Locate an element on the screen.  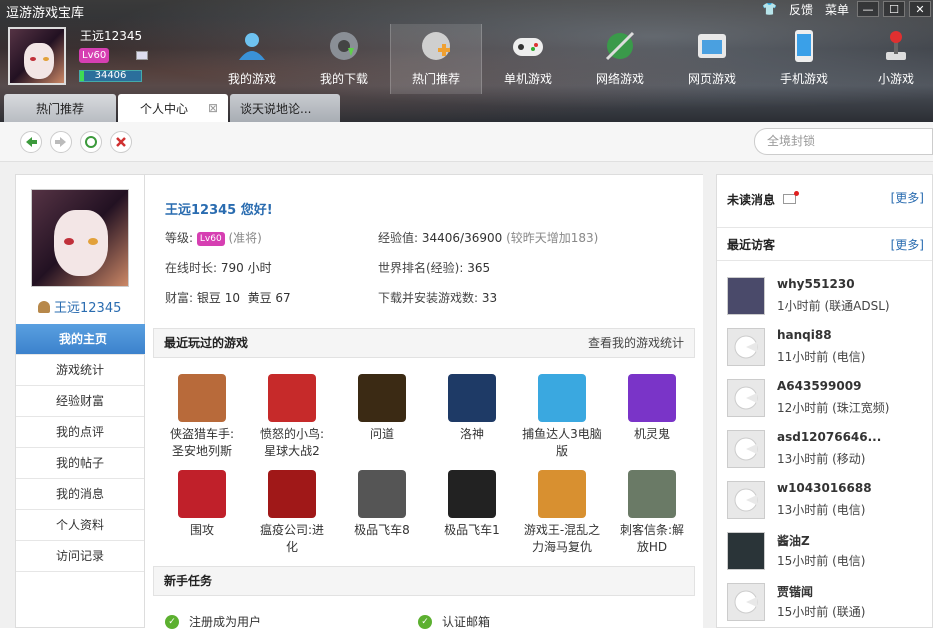
user-icon is located at coordinates (44, 306).